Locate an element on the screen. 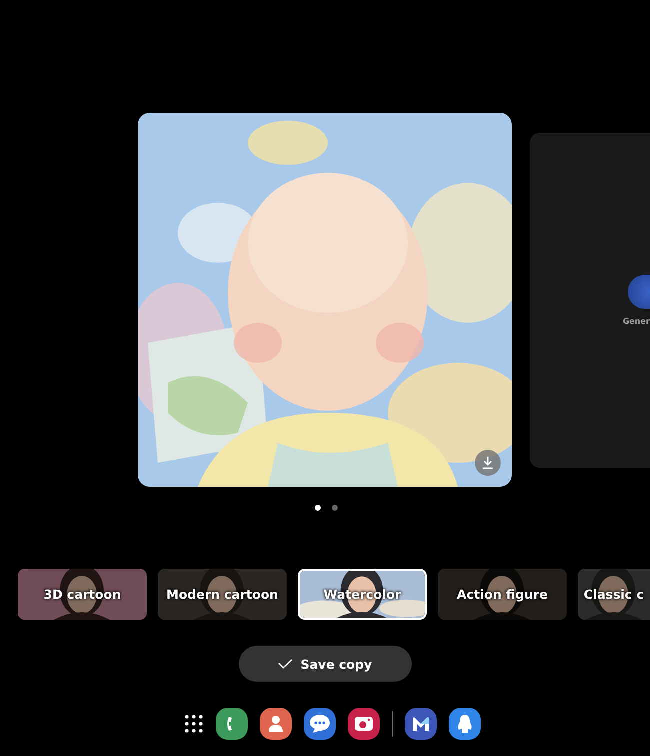 The width and height of the screenshot is (650, 756). save-copy-button: Save copy is located at coordinates (325, 664).